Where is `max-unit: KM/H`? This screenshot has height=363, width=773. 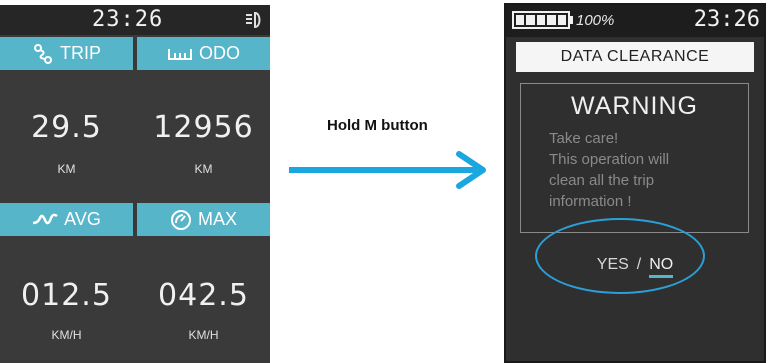
max-unit: KM/H is located at coordinates (203, 335).